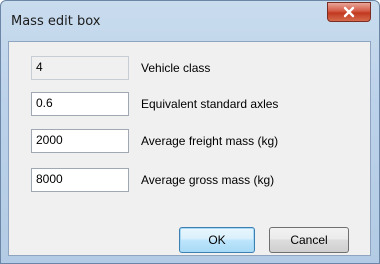 This screenshot has width=380, height=264. Describe the element at coordinates (80, 104) in the screenshot. I see `standard-axles-input: 0.6` at that location.